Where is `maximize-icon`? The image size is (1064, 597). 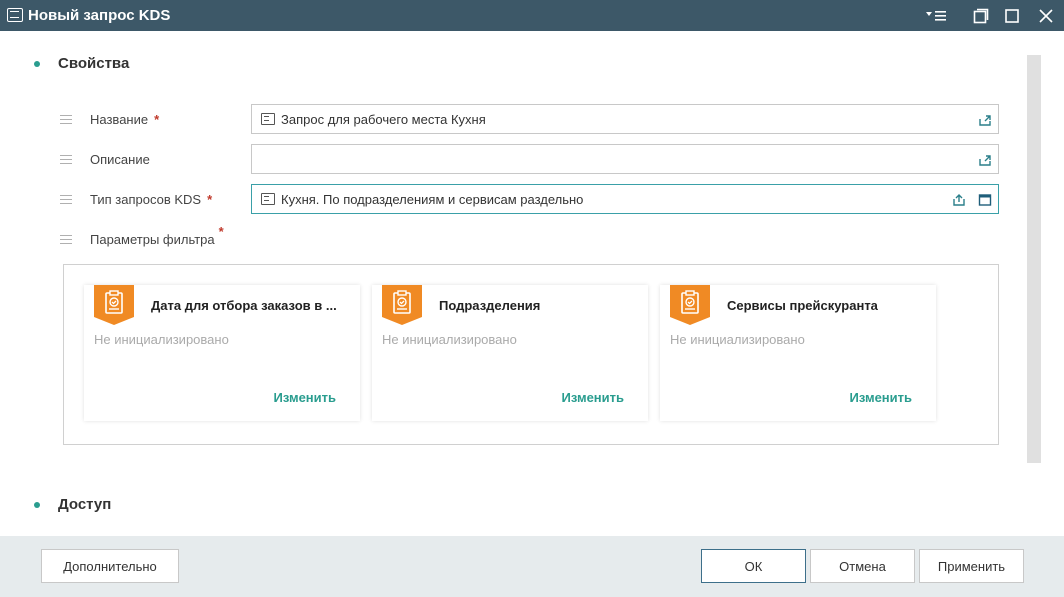 maximize-icon is located at coordinates (1012, 15).